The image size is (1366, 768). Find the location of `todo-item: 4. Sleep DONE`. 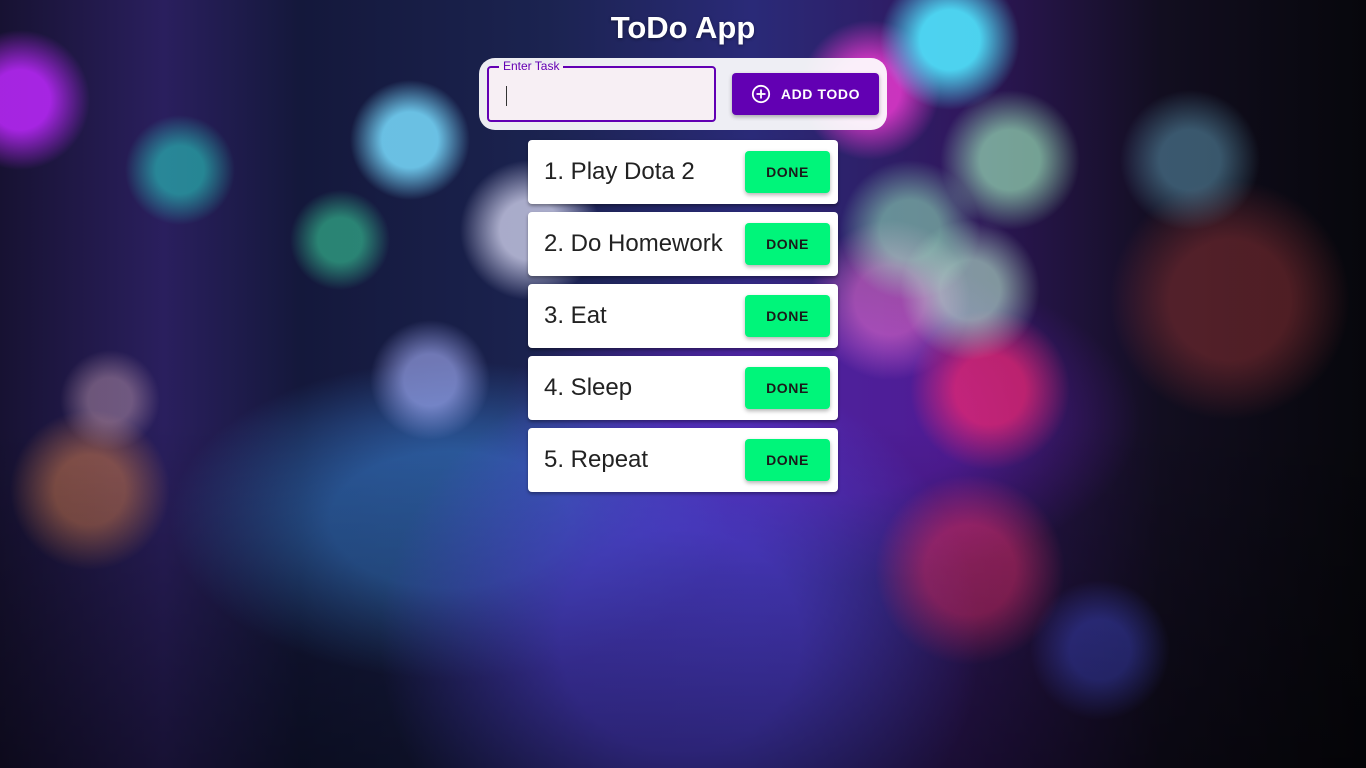

todo-item: 4. Sleep DONE is located at coordinates (683, 388).